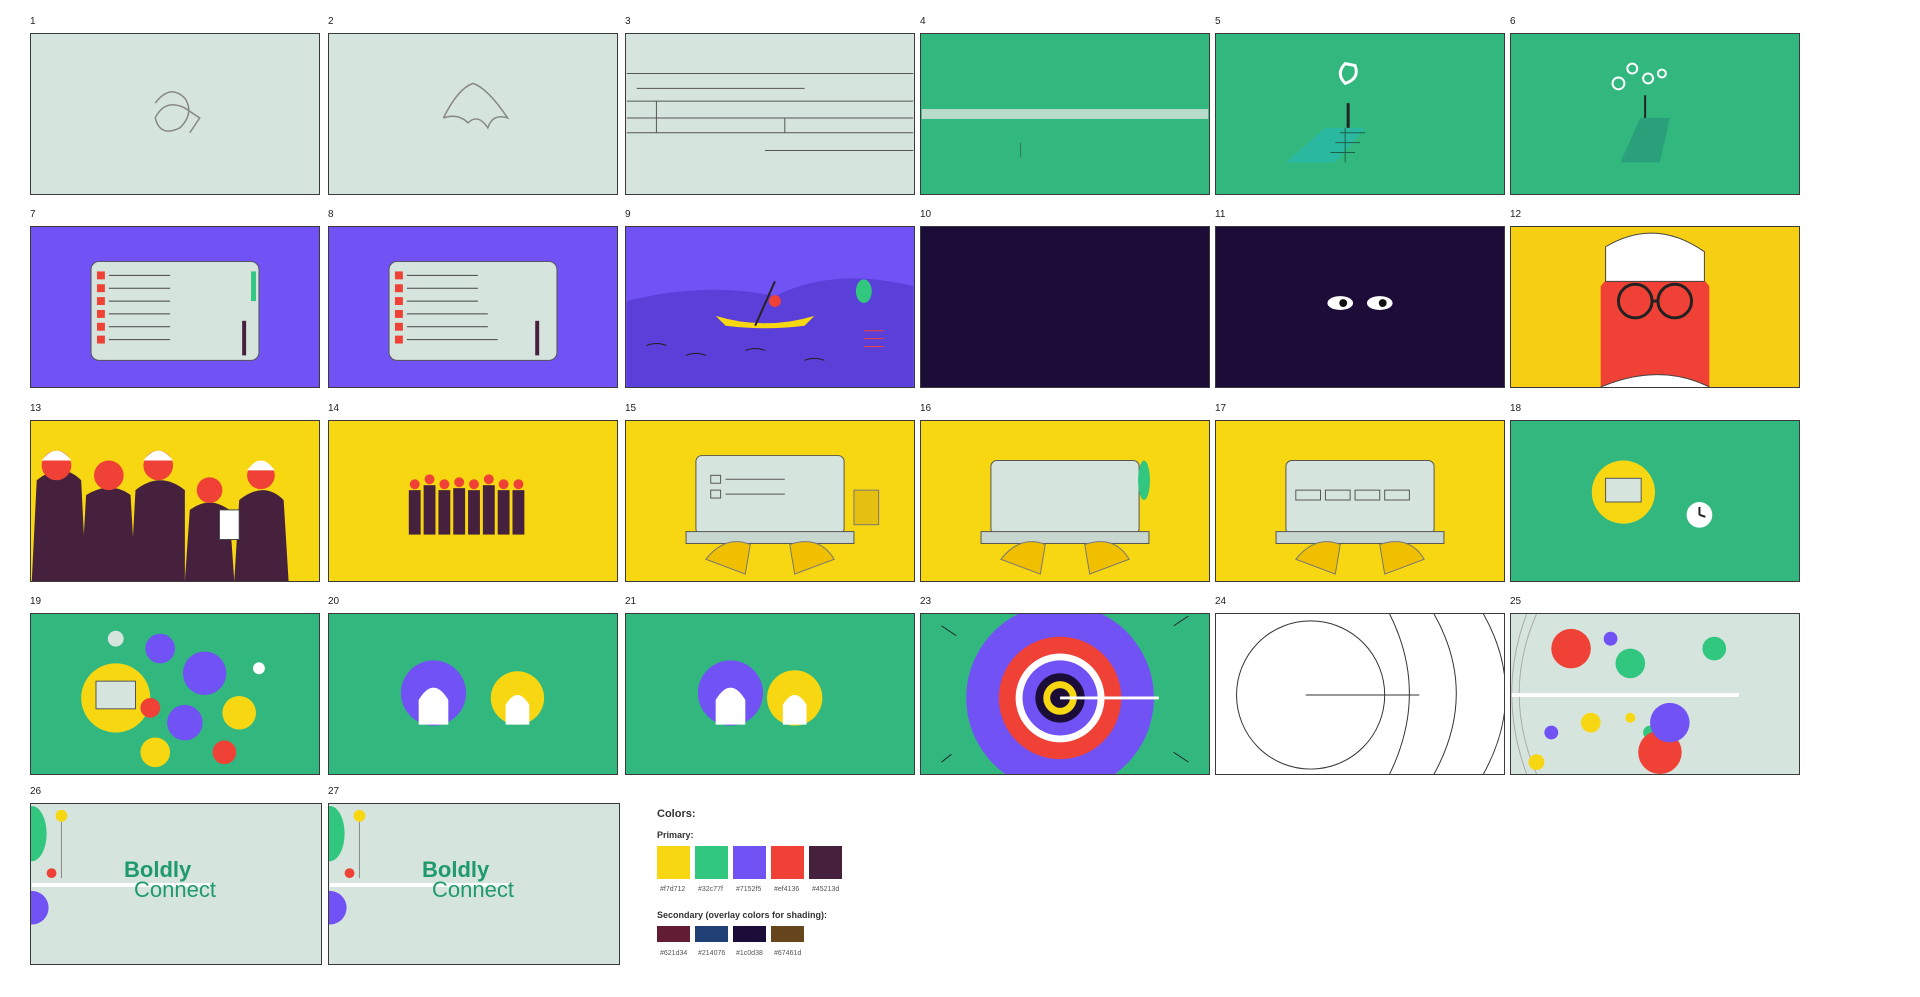 The image size is (1920, 997). What do you see at coordinates (1370, 694) in the screenshot?
I see `outline-circles` at bounding box center [1370, 694].